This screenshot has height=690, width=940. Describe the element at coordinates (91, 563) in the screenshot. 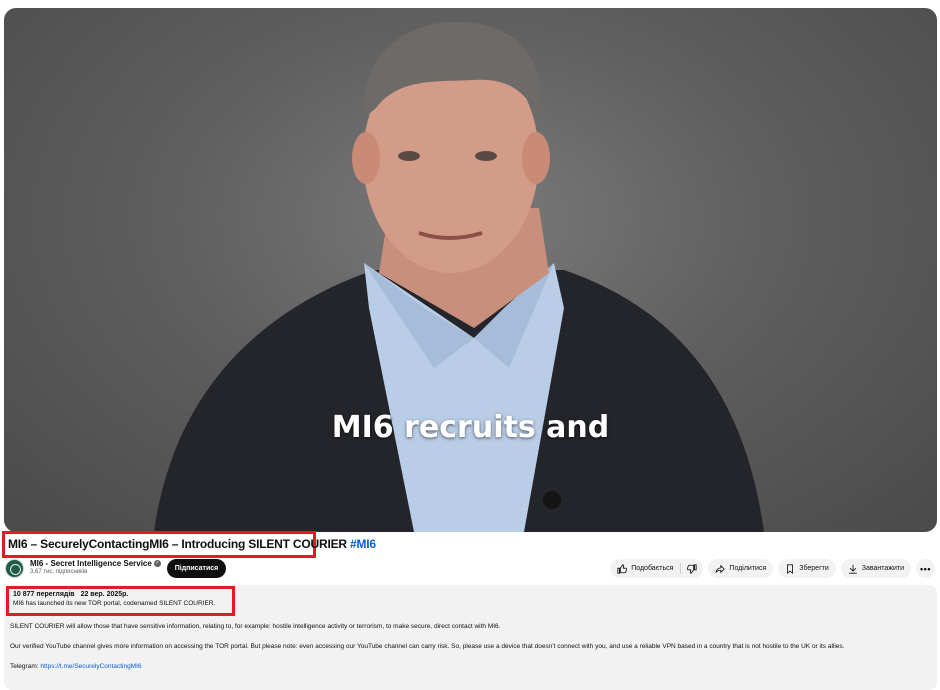

I see `channel-name-text: MI6 - Secret Intelligence Service` at that location.